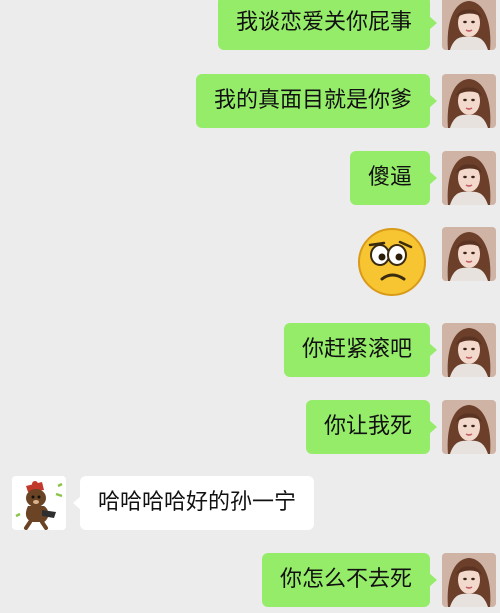 The height and width of the screenshot is (613, 500). I want to click on message-text: 我谈恋爱关你屁事, so click(323, 22).